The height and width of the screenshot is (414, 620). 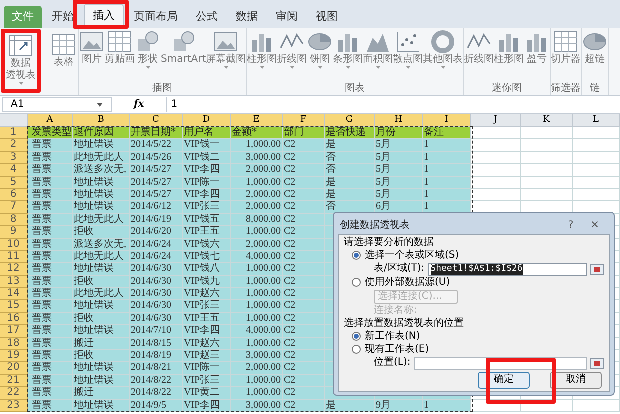 What do you see at coordinates (412, 256) in the screenshot?
I see `radio-label: 选择一个表或区域(S)` at bounding box center [412, 256].